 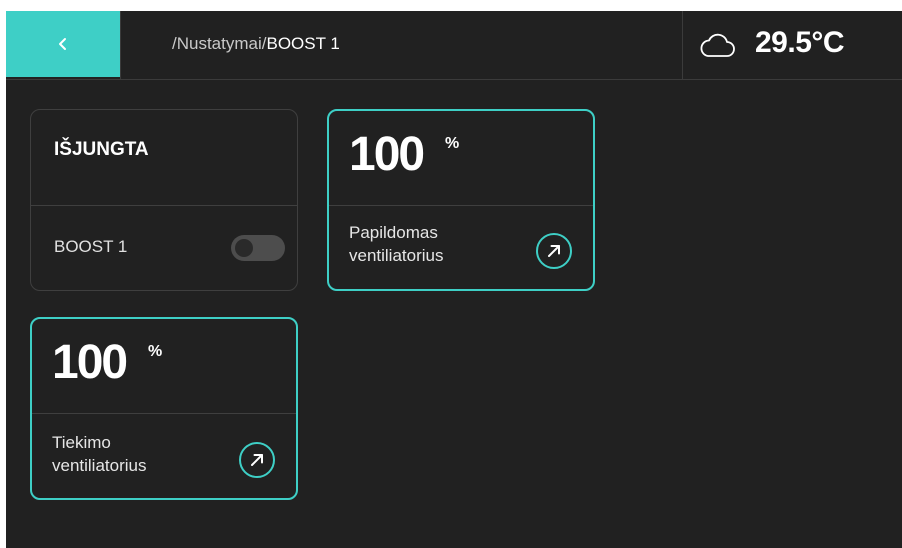 I want to click on cloud-icon, so click(x=717, y=45).